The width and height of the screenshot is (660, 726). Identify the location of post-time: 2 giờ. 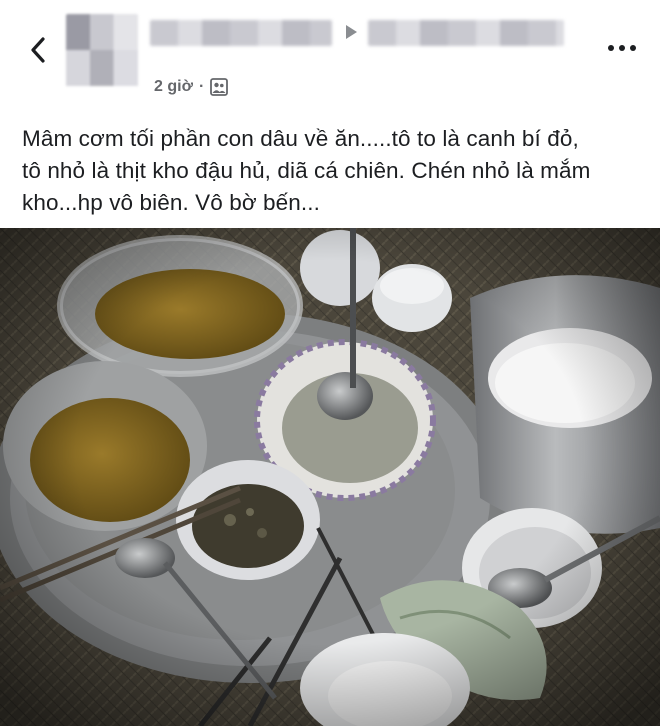
(173, 87).